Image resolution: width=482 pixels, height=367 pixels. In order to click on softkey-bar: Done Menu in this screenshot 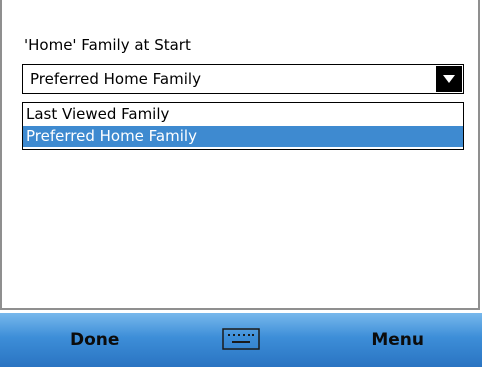, I will do `click(241, 340)`.